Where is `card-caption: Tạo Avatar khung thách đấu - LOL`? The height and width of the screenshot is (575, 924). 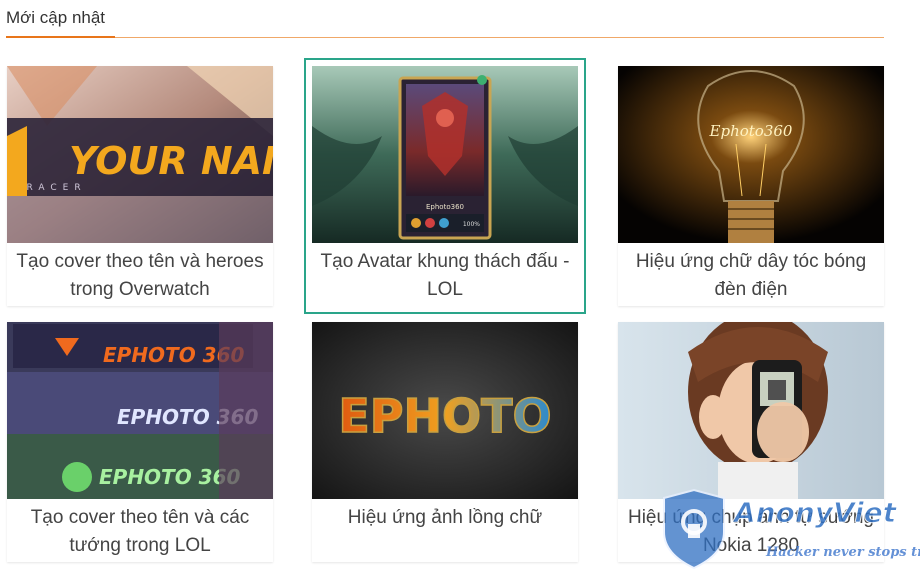 card-caption: Tạo Avatar khung thách đấu - LOL is located at coordinates (445, 276).